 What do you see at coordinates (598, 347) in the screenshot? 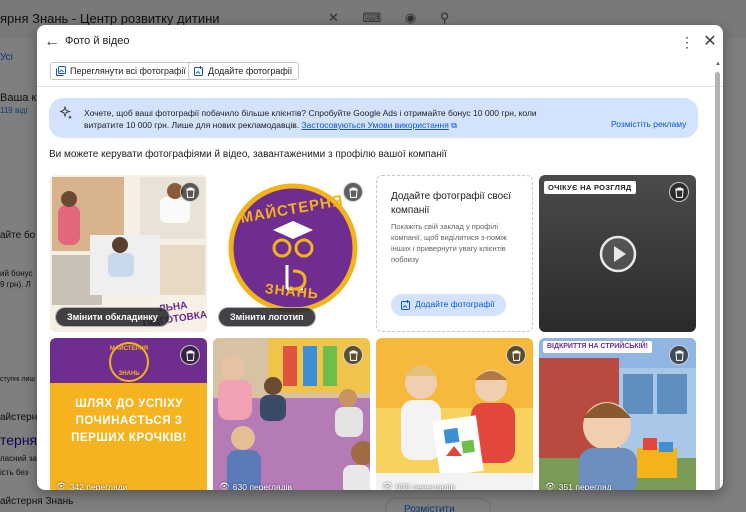
I see `opening-banner-text: ВІДКРИТТЯ НА СТРИЙСЬКІЙ!` at bounding box center [598, 347].